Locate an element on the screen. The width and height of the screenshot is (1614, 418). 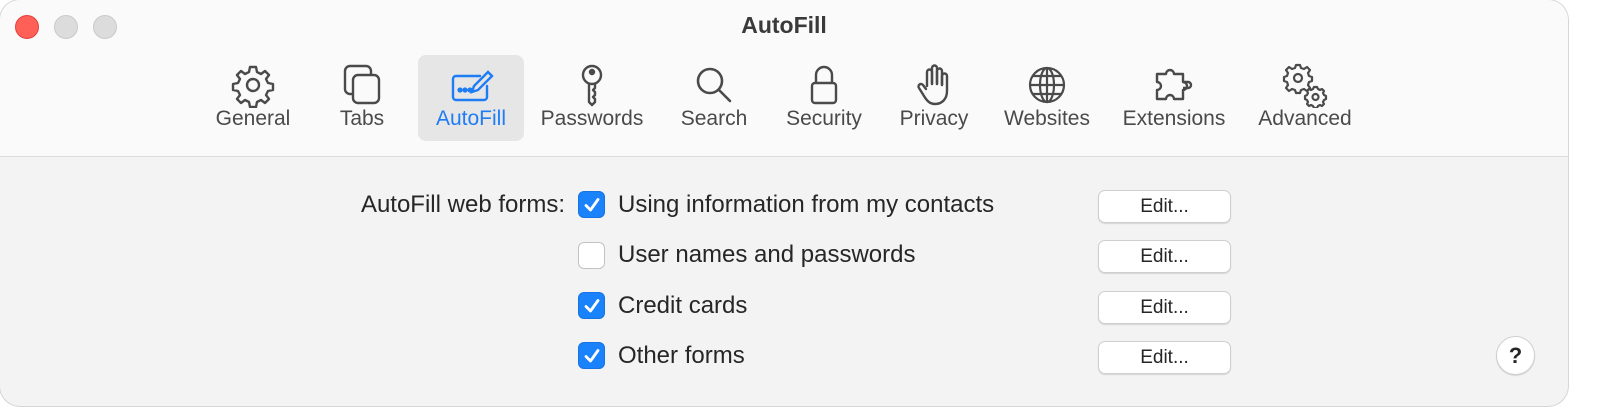
tab-advanced-label: Advanced is located at coordinates (1305, 118).